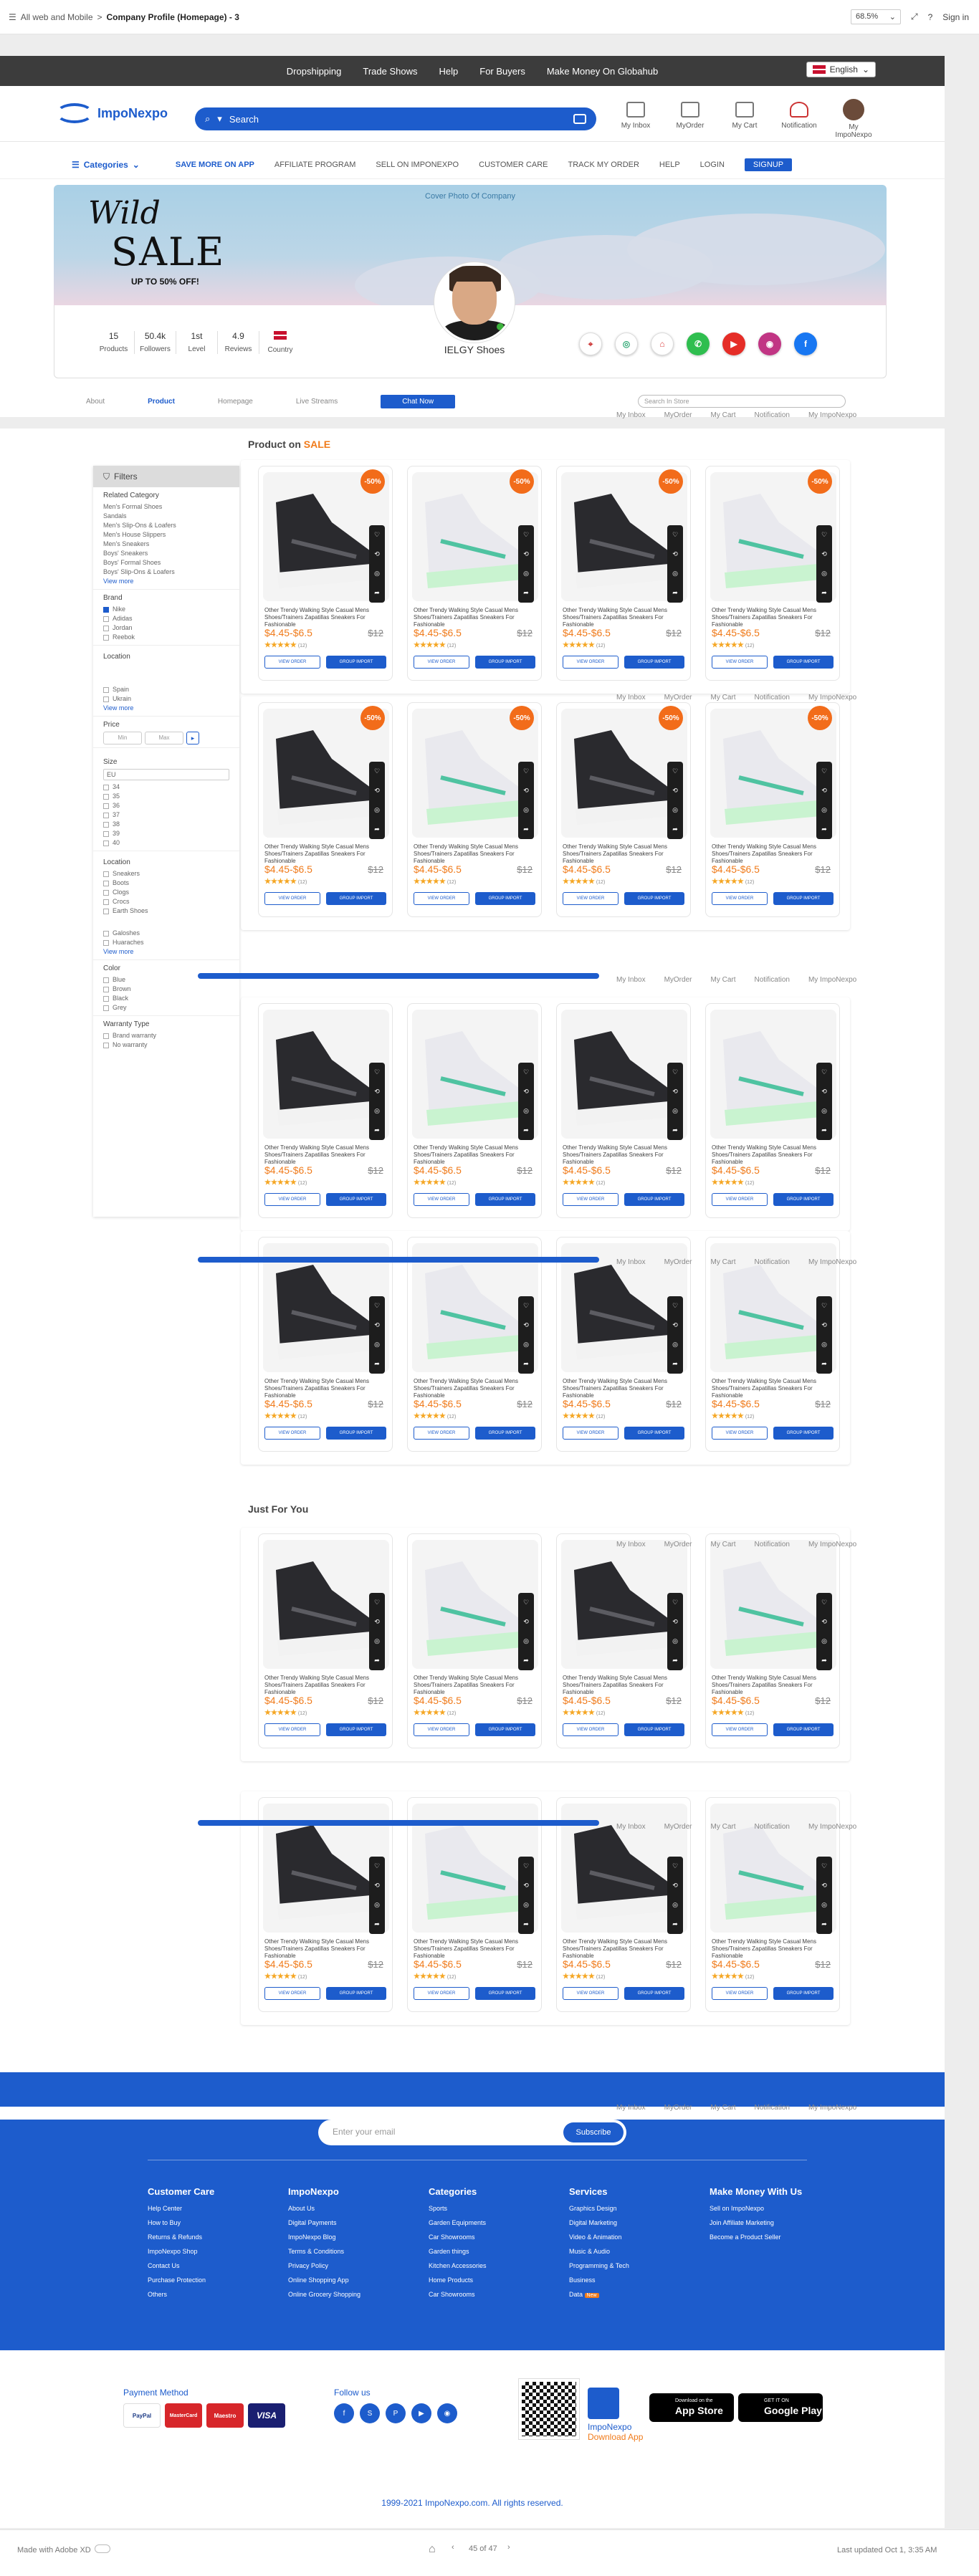 This screenshot has height=2576, width=979. Describe the element at coordinates (853, 119) in the screenshot. I see `account-button: My ImpoNexpo` at that location.